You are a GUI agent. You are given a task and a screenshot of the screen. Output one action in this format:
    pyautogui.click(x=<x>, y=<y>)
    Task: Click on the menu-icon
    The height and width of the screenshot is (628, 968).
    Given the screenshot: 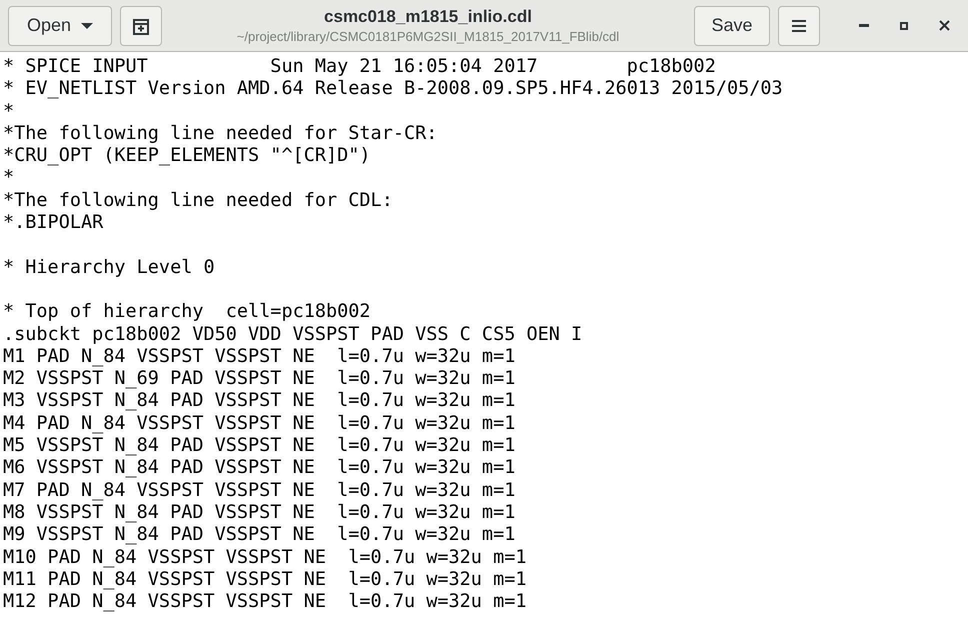 What is the action you would take?
    pyautogui.click(x=799, y=26)
    